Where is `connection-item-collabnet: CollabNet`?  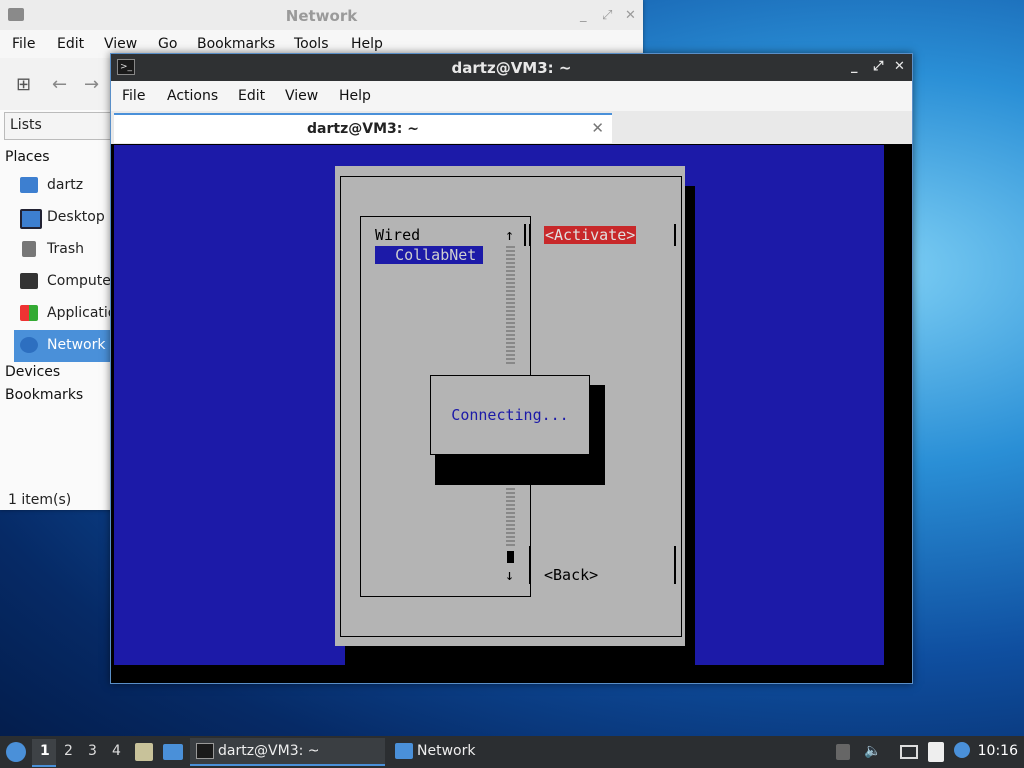 connection-item-collabnet: CollabNet is located at coordinates (429, 255).